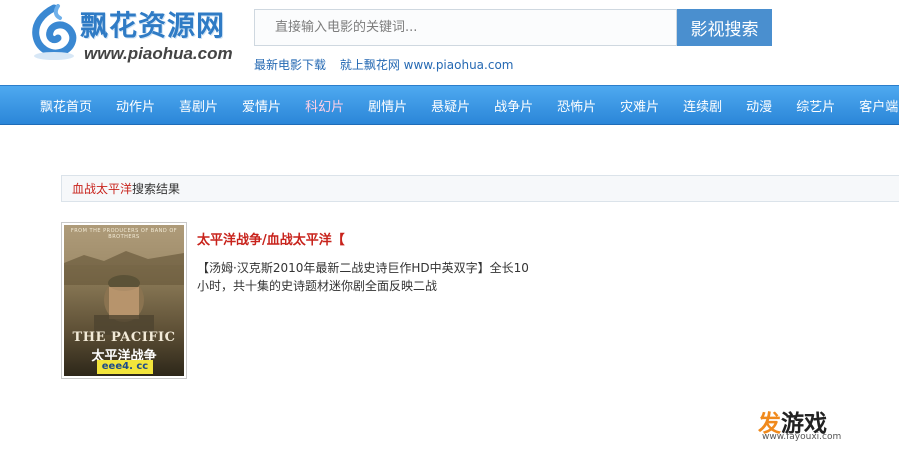  I want to click on poster-brand: THE PACIFIC, so click(124, 337).